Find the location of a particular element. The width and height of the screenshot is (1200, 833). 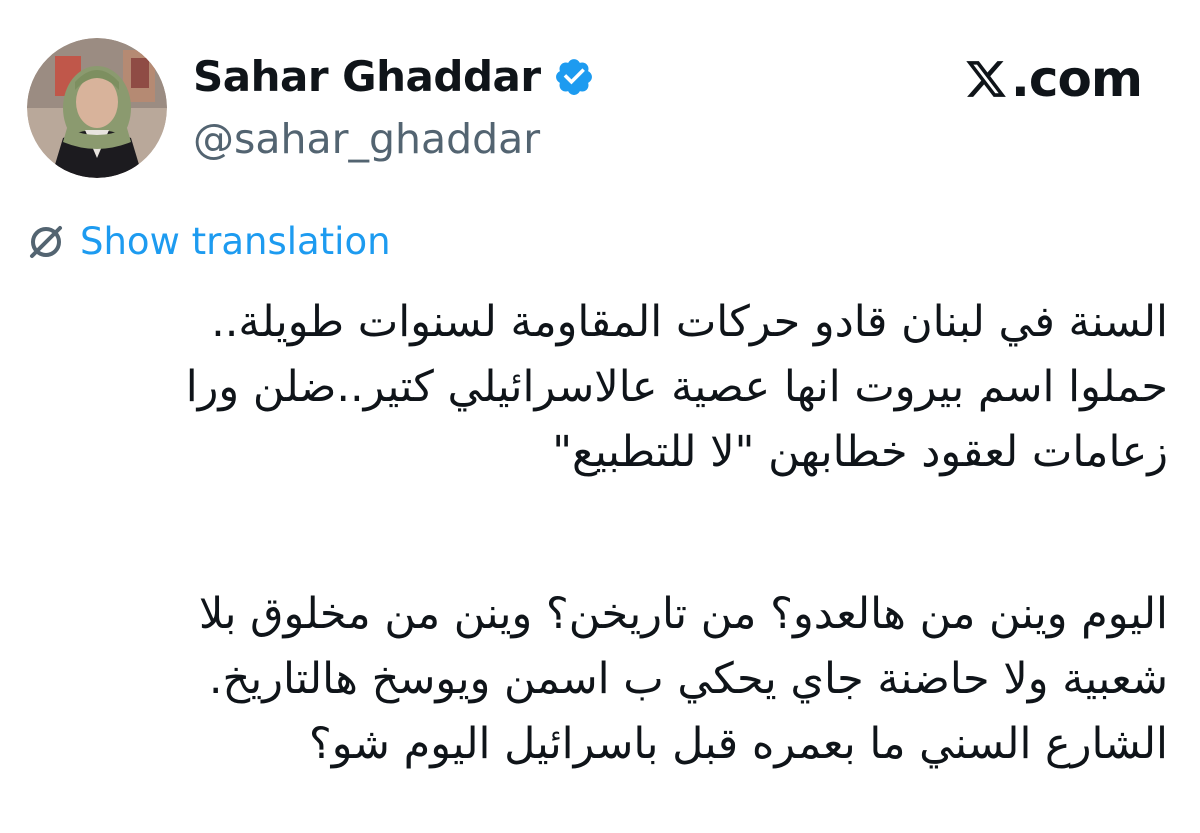

x-com-watermark: .com is located at coordinates (1053, 79).